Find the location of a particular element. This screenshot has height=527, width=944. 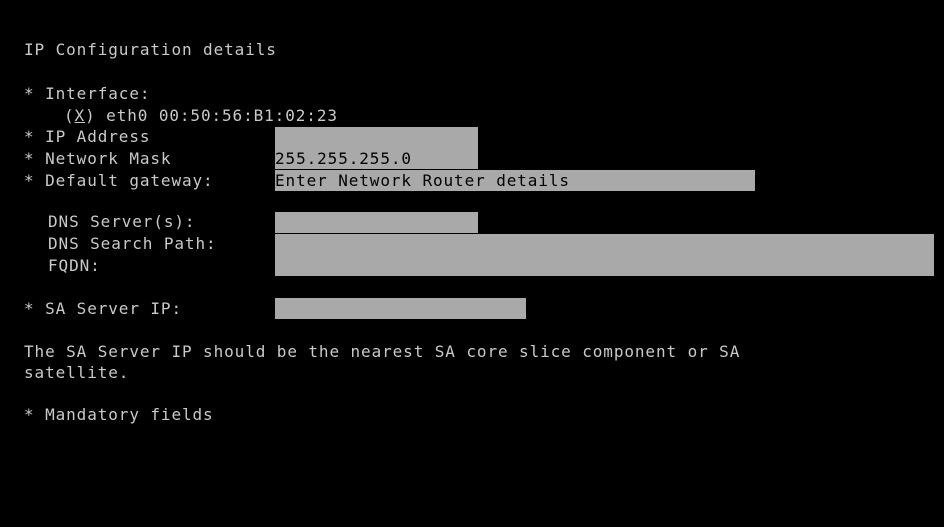

page-title: IP Configuration details is located at coordinates (150, 49).